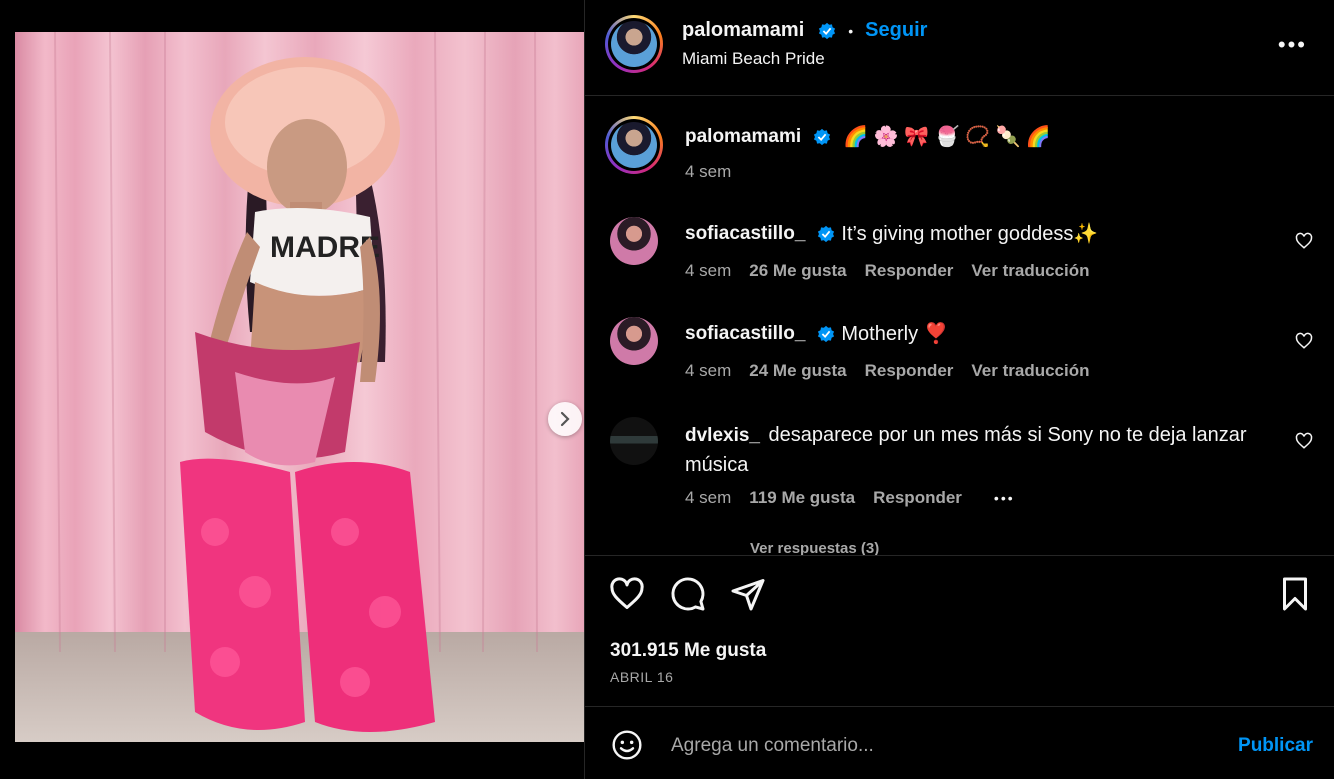 The width and height of the screenshot is (1334, 779). What do you see at coordinates (817, 333) in the screenshot?
I see `comment-row: sofiacastillo_ Motherly ❣️` at bounding box center [817, 333].